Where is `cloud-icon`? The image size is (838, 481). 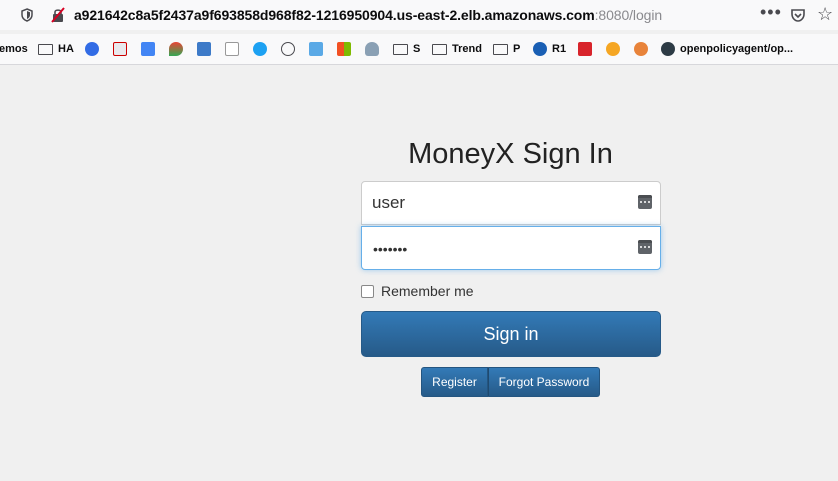 cloud-icon is located at coordinates (316, 49).